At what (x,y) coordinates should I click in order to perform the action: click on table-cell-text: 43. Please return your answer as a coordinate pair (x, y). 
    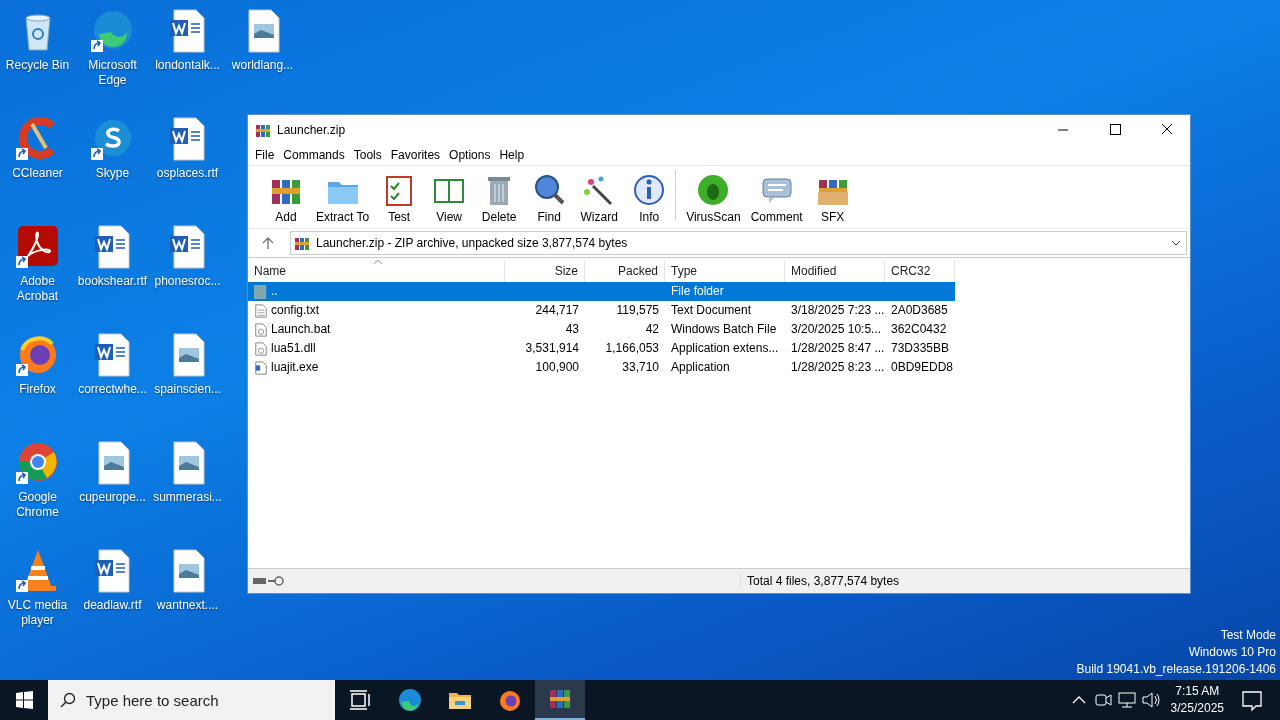
    Looking at the image, I should click on (572, 329).